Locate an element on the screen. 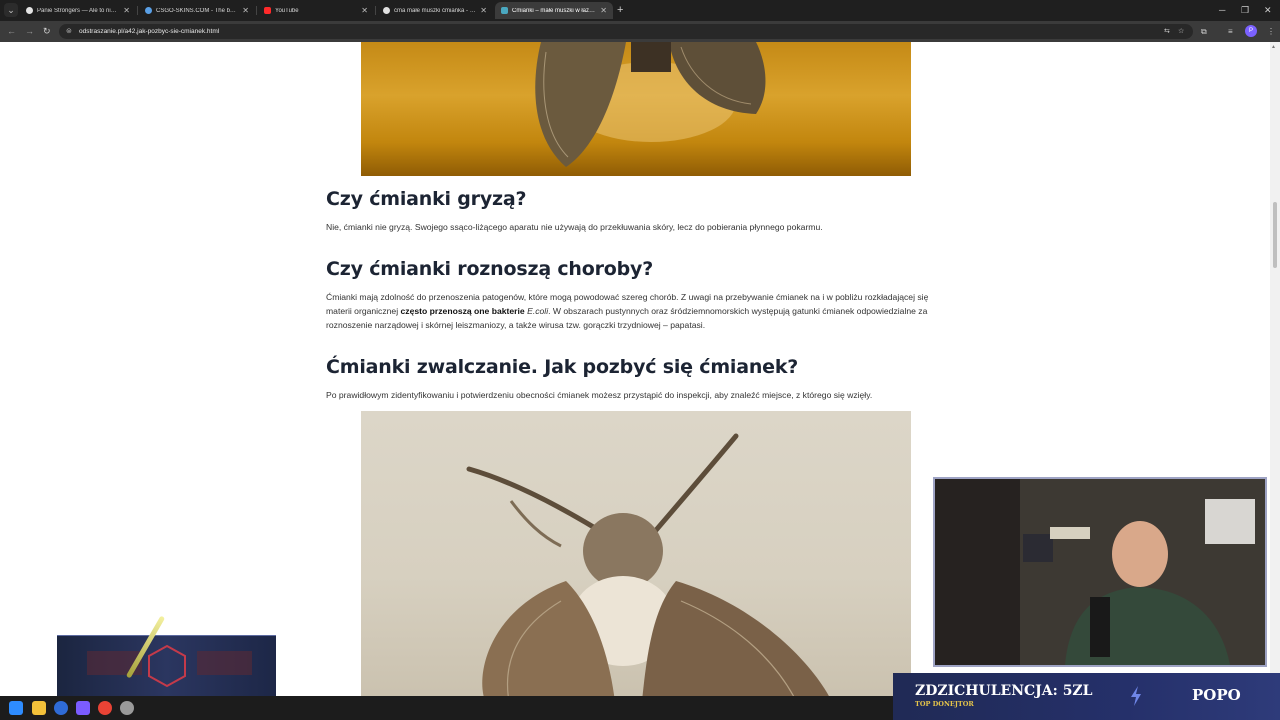  paragraph-italic-text: E.coli is located at coordinates (538, 311).